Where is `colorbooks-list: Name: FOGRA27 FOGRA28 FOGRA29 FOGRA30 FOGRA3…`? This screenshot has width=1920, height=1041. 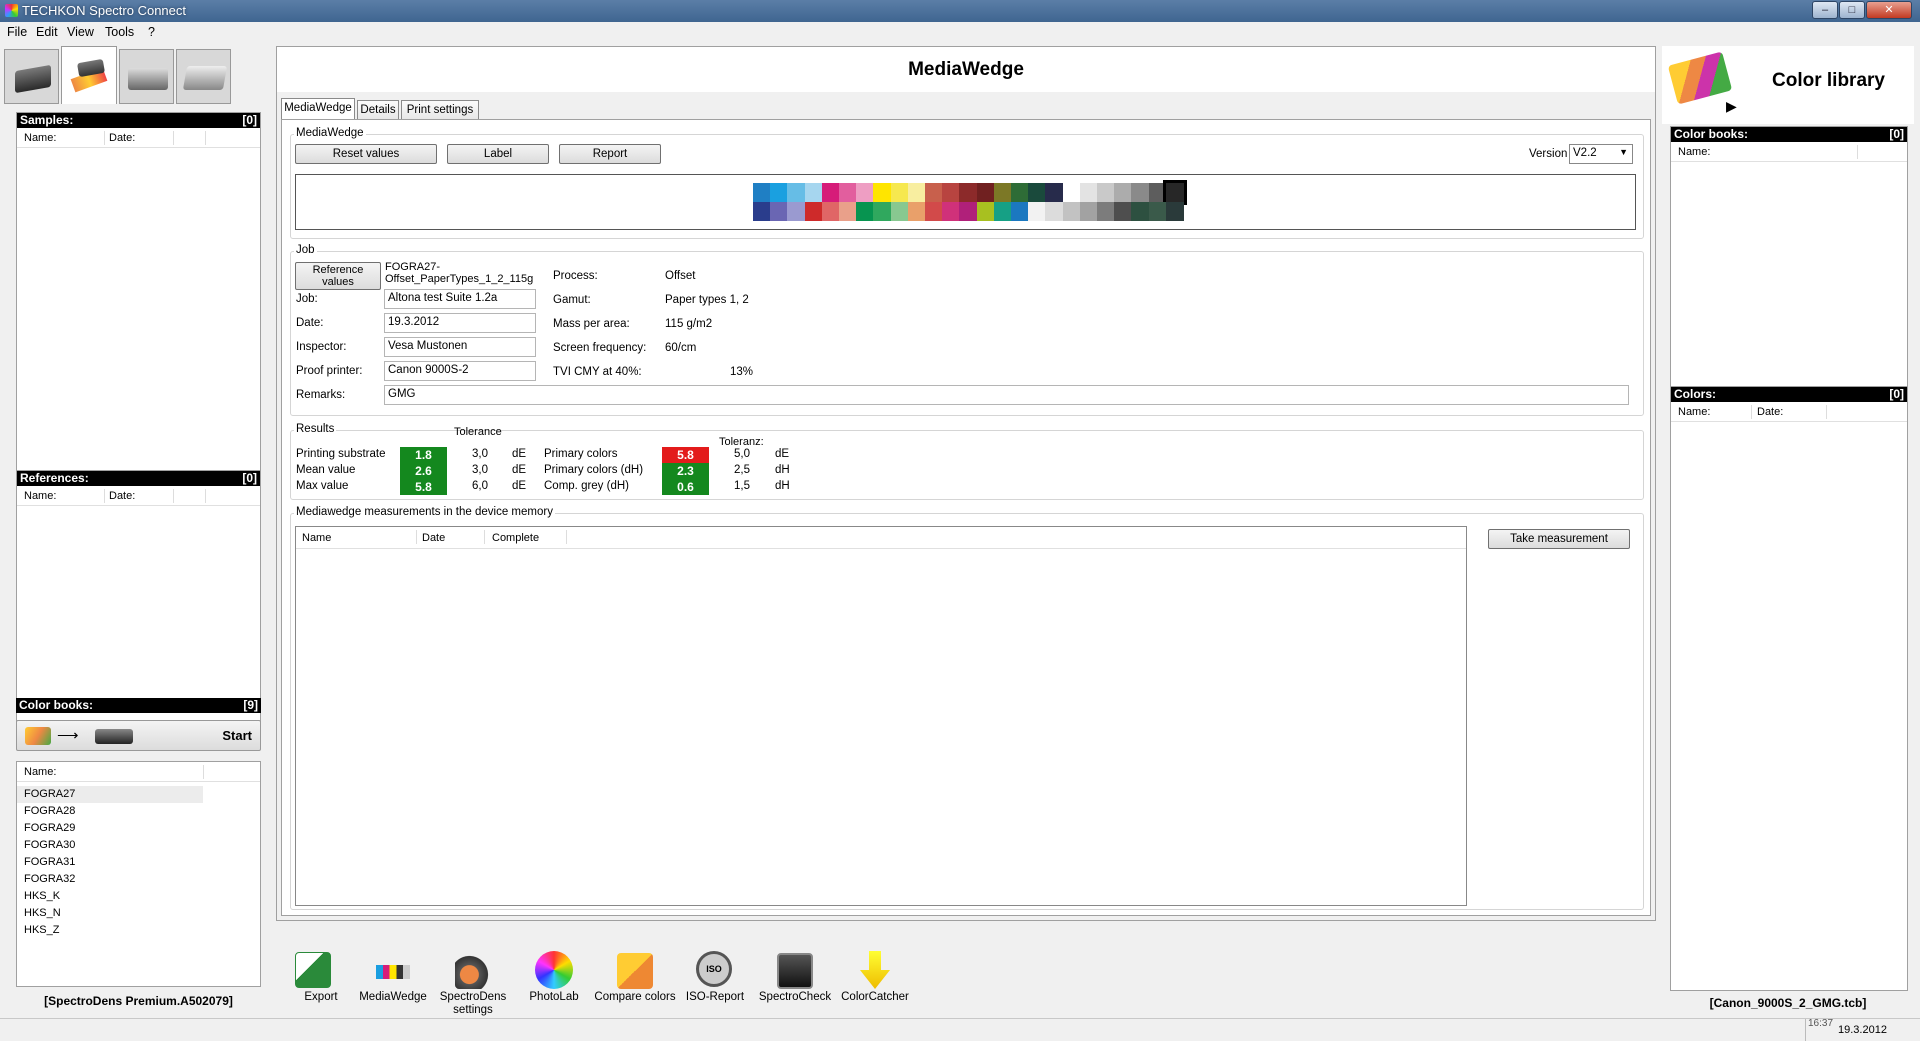 colorbooks-list: Name: FOGRA27 FOGRA28 FOGRA29 FOGRA30 FOGRA3… is located at coordinates (138, 874).